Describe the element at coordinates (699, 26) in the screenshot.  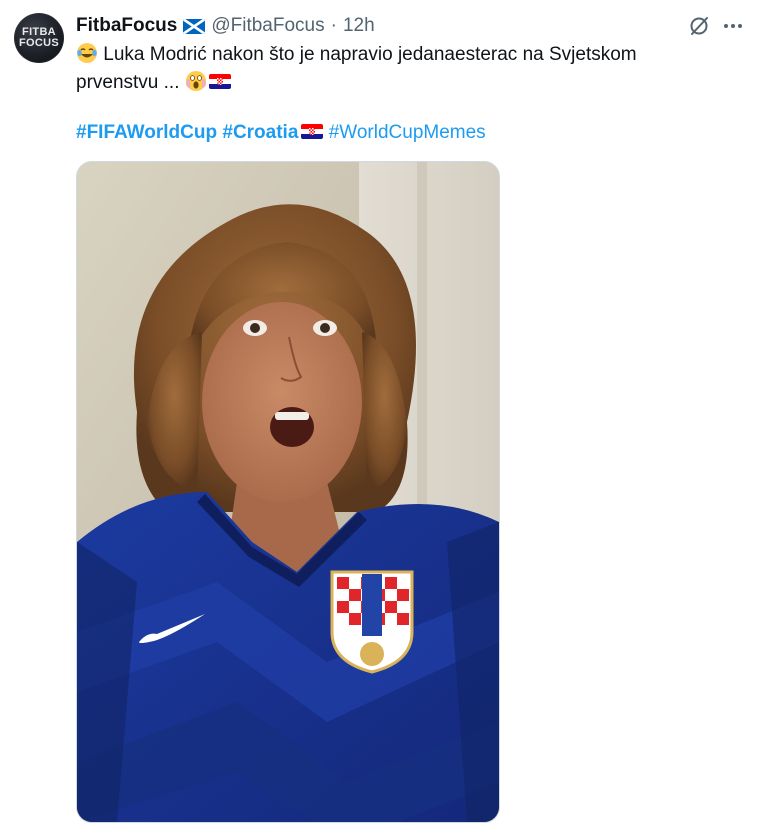
I see `grok-icon` at that location.